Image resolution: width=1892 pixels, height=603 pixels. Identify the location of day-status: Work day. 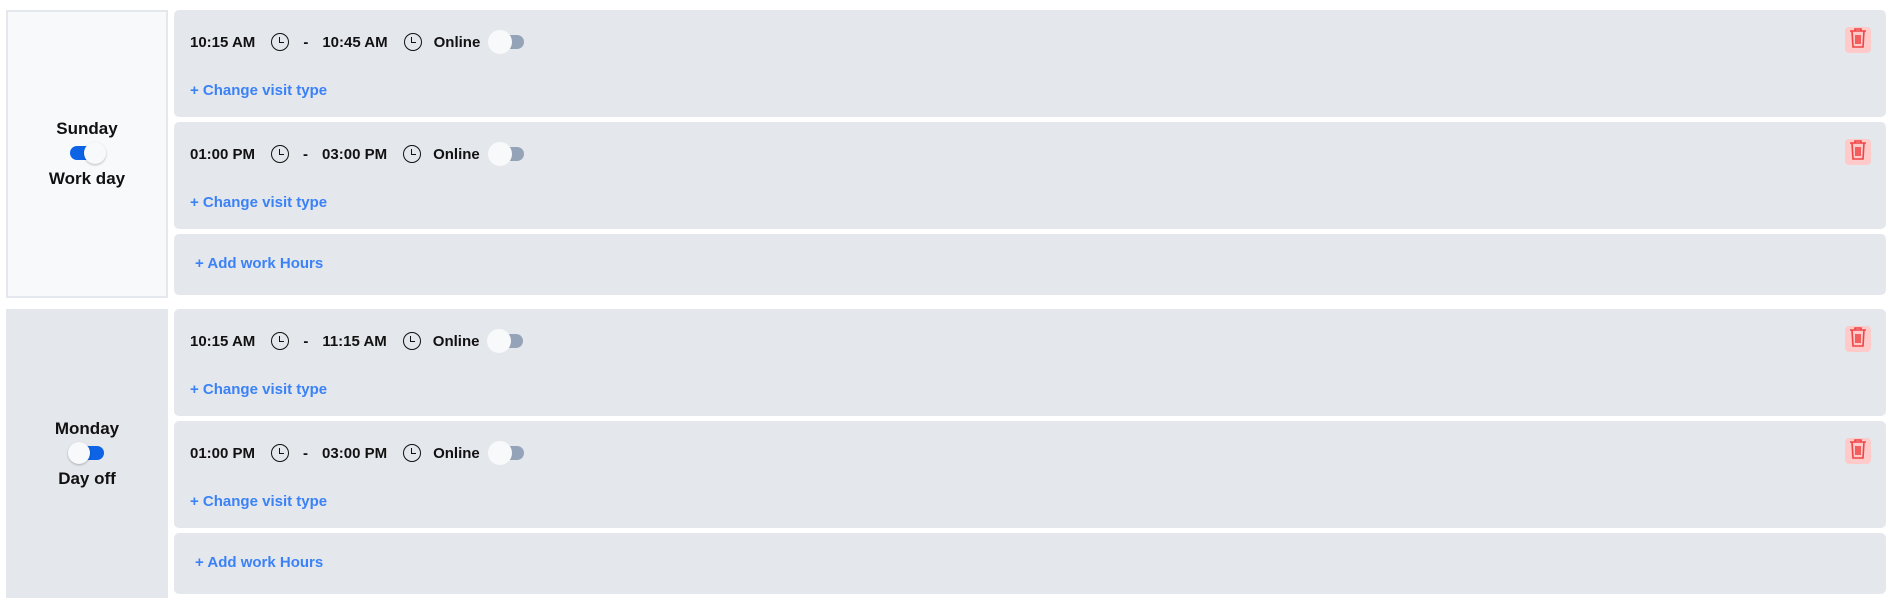
(87, 178).